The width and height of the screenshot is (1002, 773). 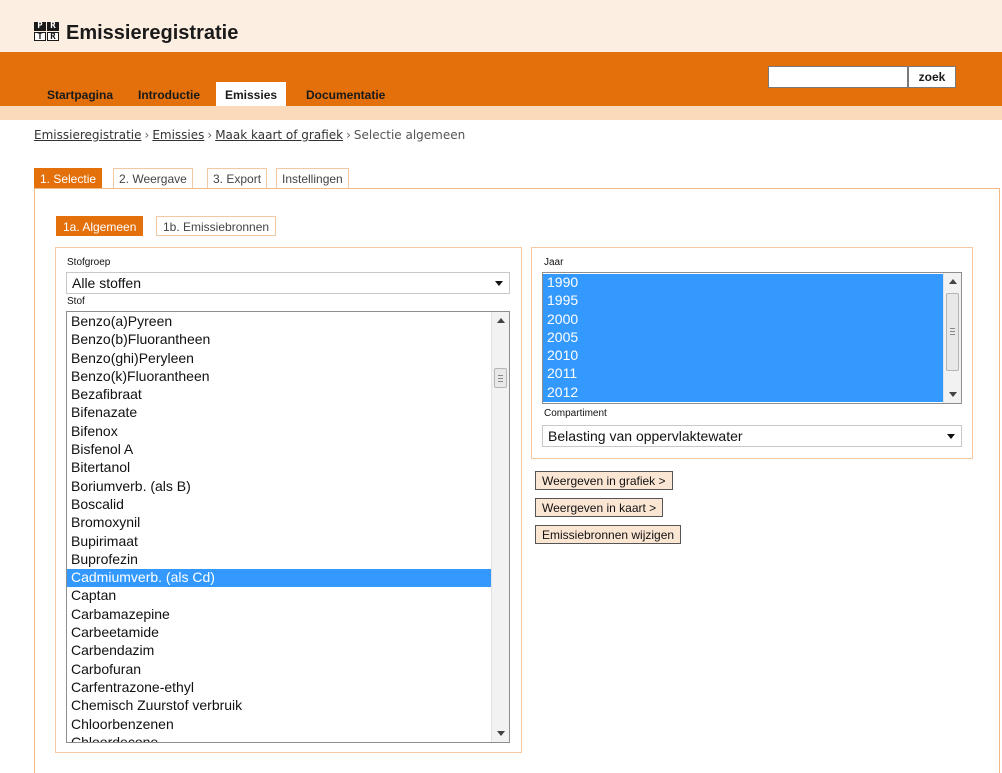 I want to click on compartiment-select: Belasting van oppervlaktewater, so click(x=752, y=436).